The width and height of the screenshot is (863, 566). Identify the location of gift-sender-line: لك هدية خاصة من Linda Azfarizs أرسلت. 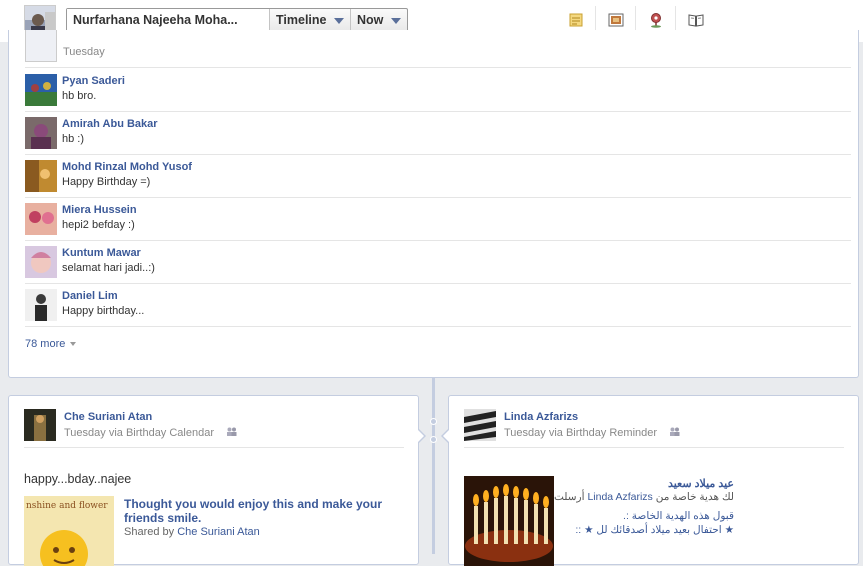
(644, 497).